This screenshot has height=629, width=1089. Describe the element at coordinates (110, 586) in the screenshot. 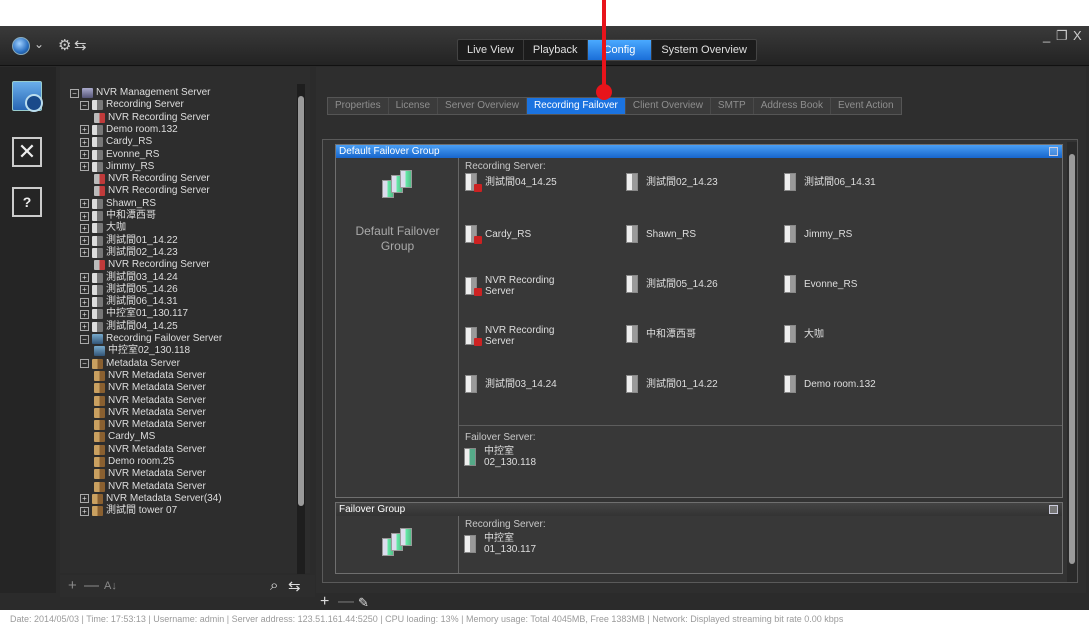

I see `sort-icon: A↓` at that location.